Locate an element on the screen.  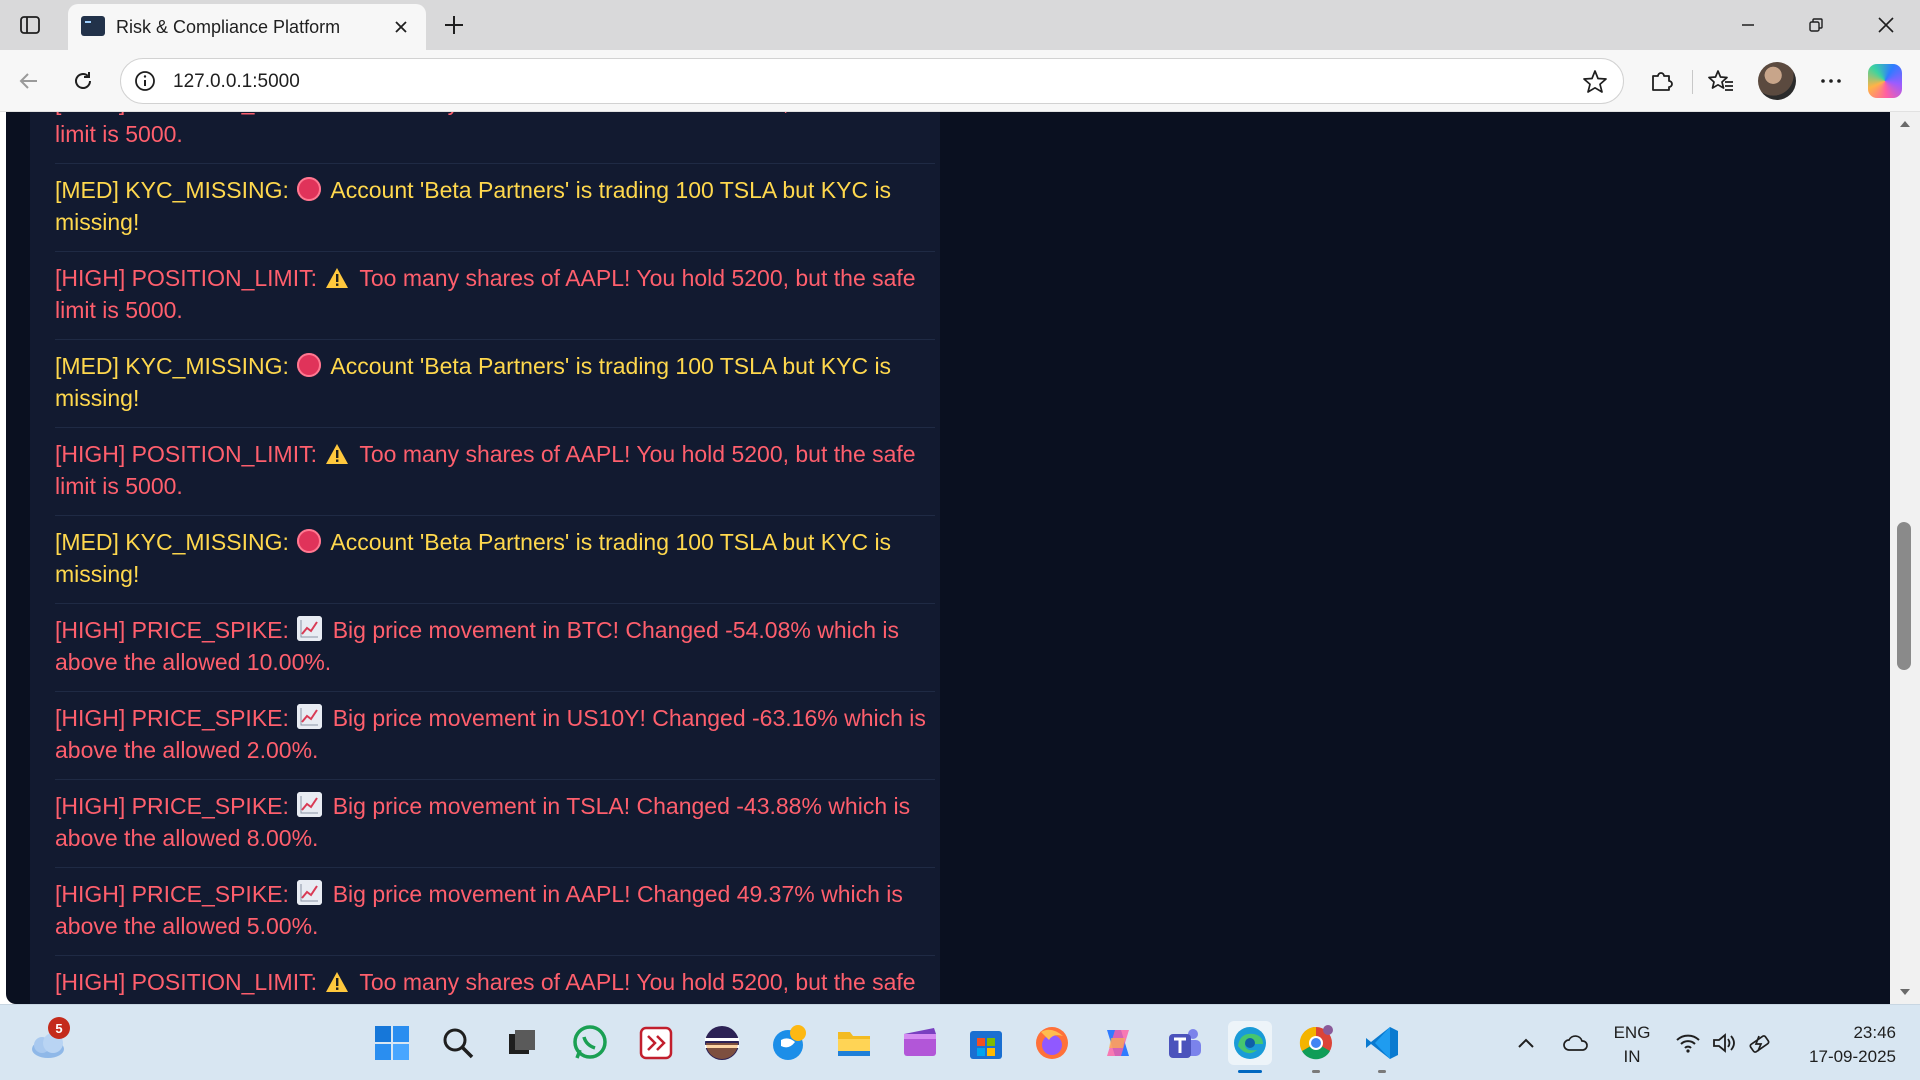
eclipse-button is located at coordinates (722, 1043).